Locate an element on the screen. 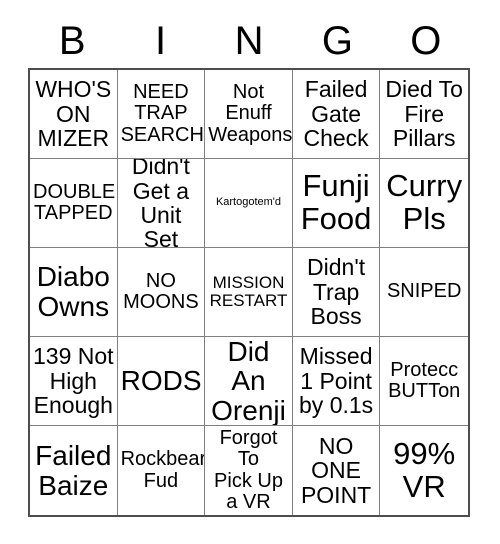  bingo-cell-label: NEED TRAP SEARCH is located at coordinates (162, 113).